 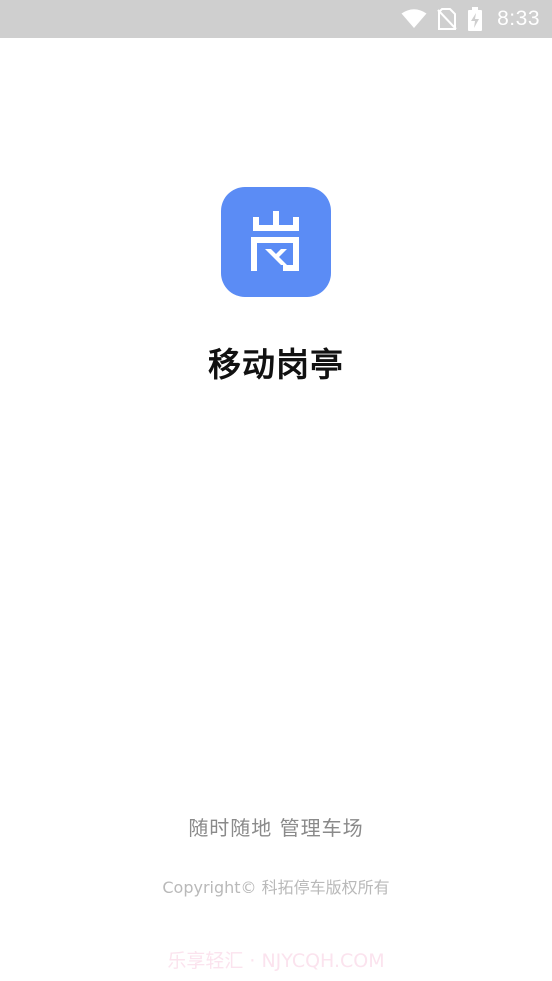 What do you see at coordinates (414, 19) in the screenshot?
I see `wifi-icon` at bounding box center [414, 19].